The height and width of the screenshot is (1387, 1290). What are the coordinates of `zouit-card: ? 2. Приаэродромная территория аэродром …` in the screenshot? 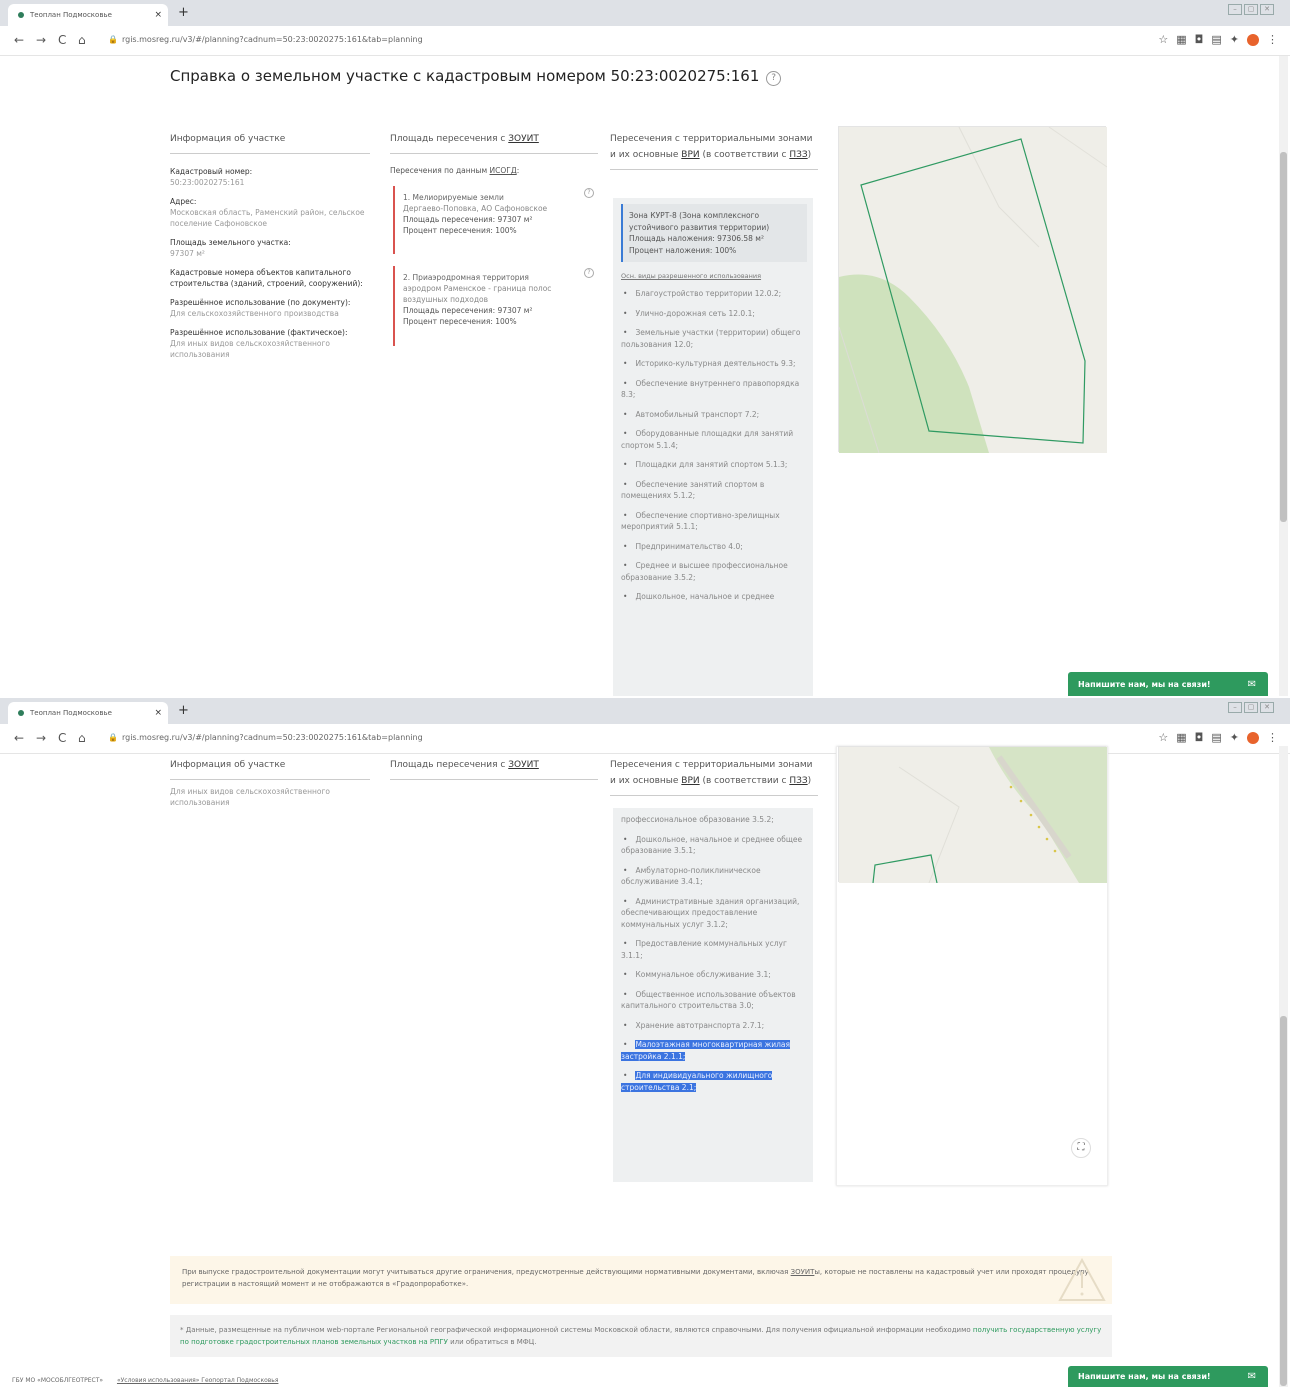 It's located at (495, 306).